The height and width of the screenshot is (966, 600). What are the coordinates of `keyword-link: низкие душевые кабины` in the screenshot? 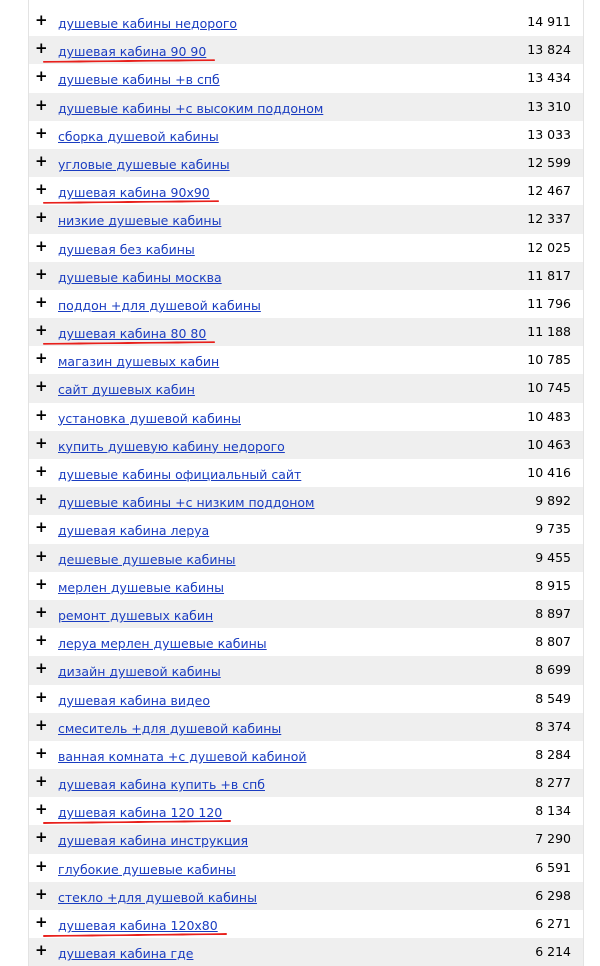 It's located at (139, 220).